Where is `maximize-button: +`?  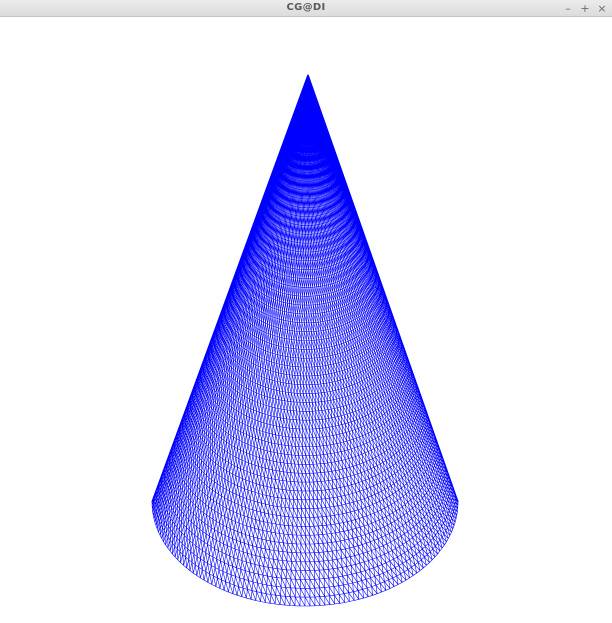 maximize-button: + is located at coordinates (585, 9).